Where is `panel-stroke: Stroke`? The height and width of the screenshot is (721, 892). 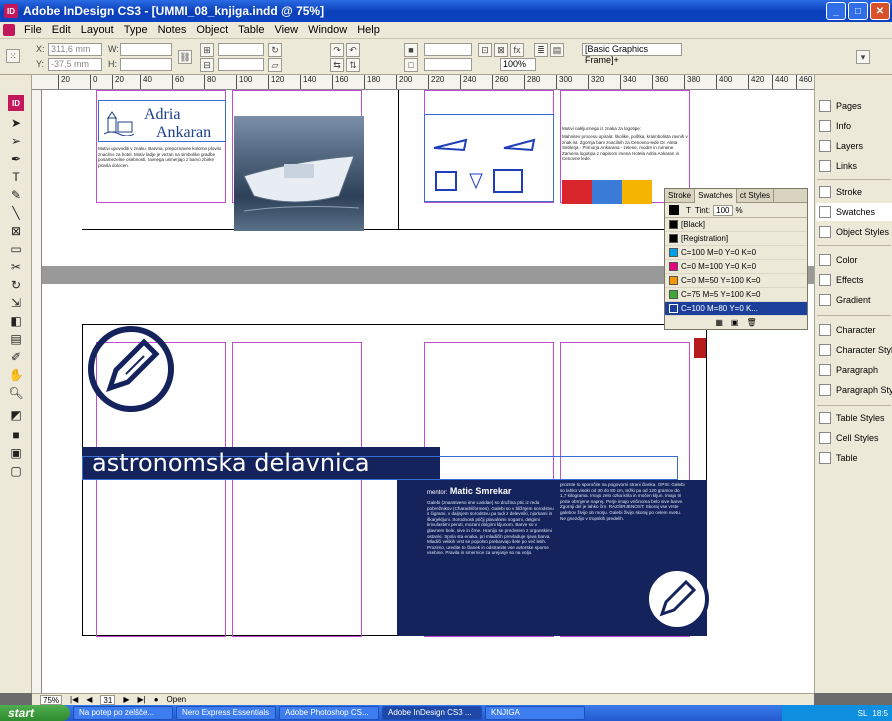
panel-stroke: Stroke is located at coordinates (840, 192).